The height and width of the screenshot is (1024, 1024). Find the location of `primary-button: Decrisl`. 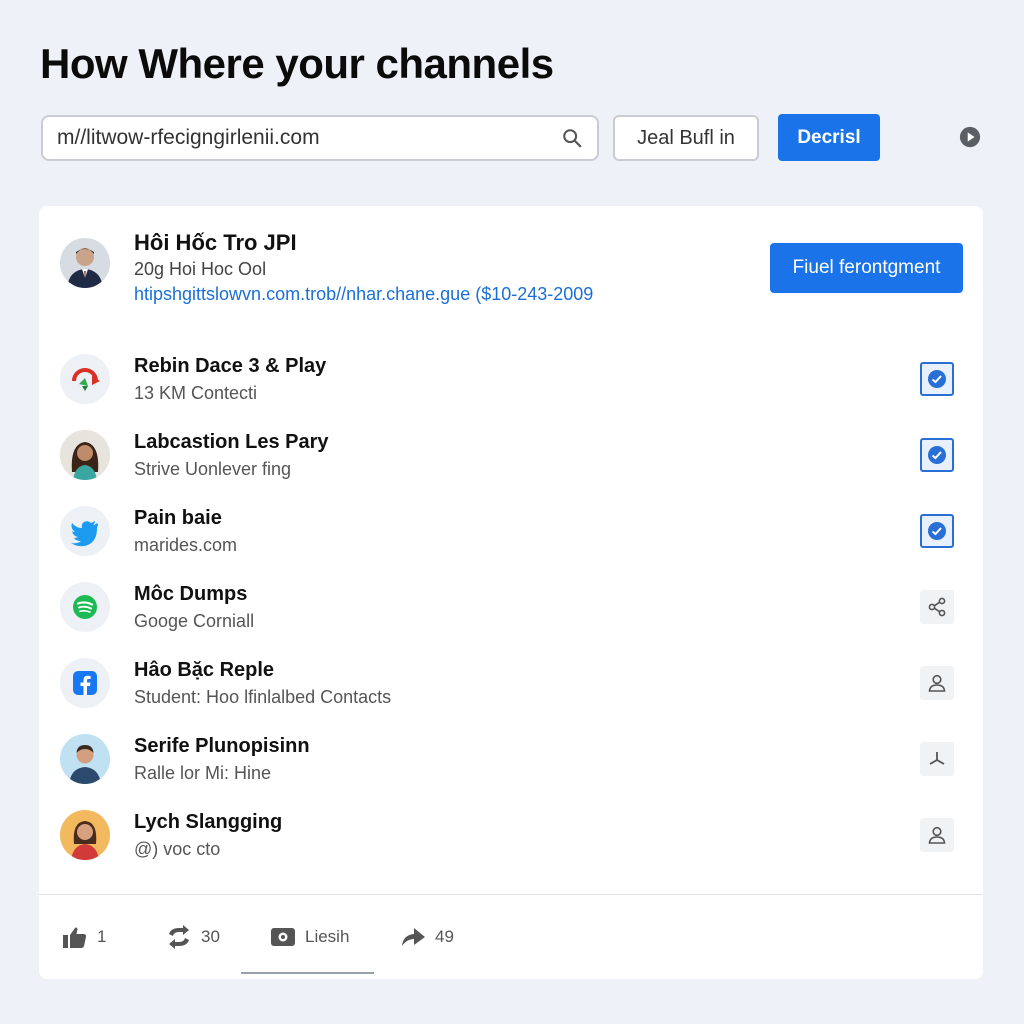

primary-button: Decrisl is located at coordinates (829, 137).